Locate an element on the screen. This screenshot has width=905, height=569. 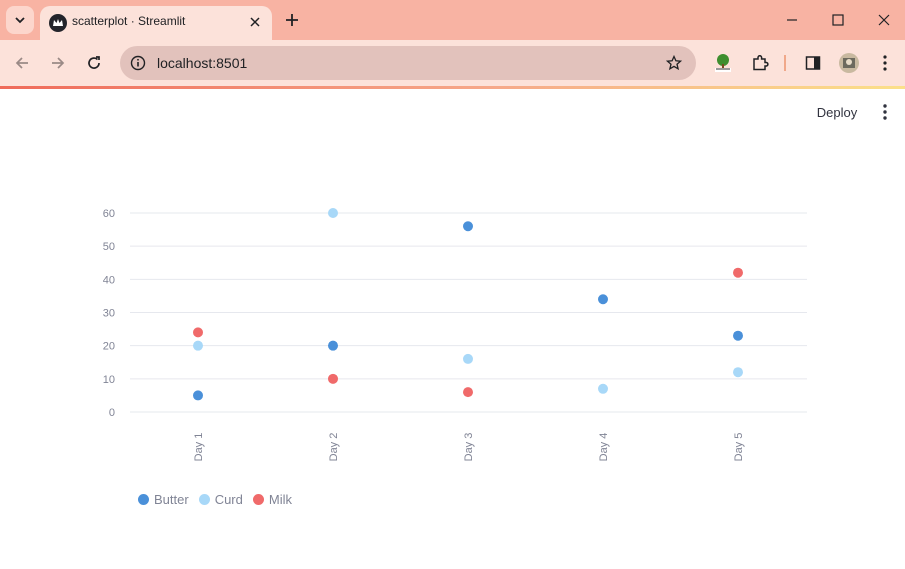
legend-item-curd: Curd is located at coordinates (220, 499).